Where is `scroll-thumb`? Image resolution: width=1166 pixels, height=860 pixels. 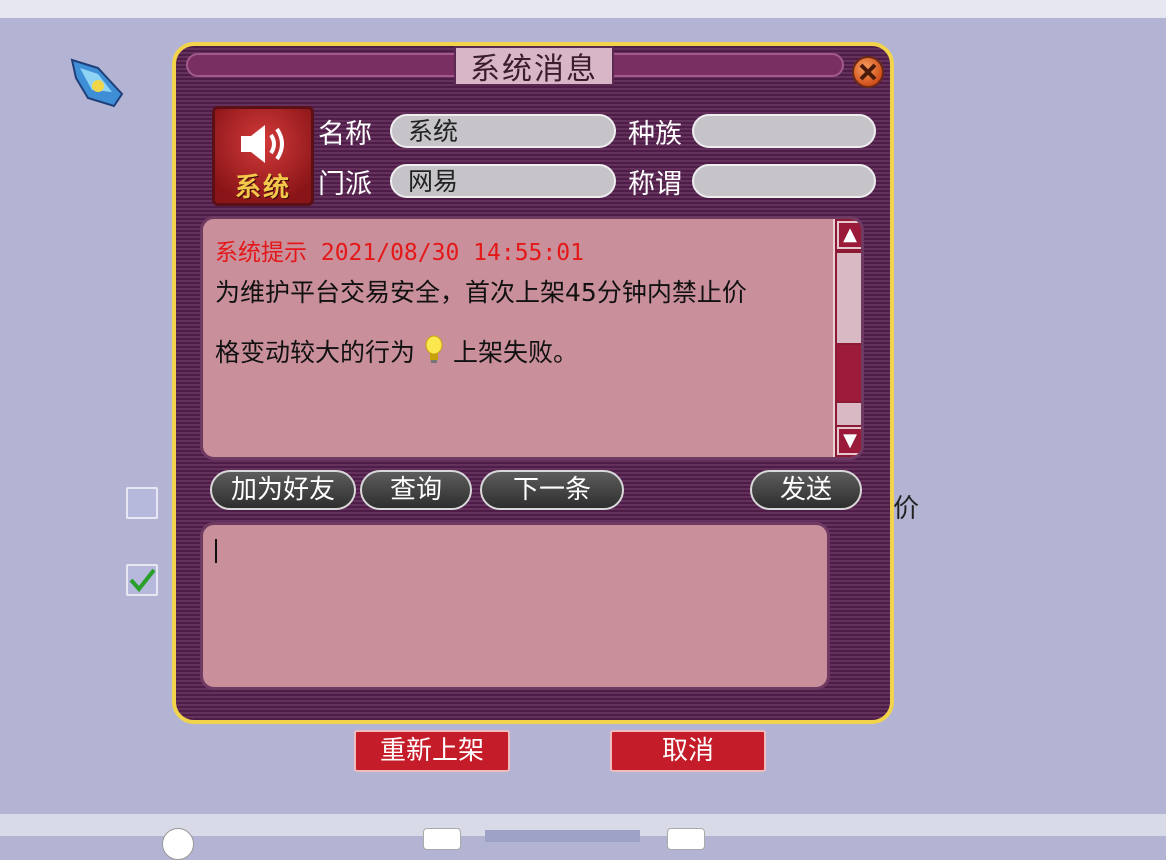 scroll-thumb is located at coordinates (849, 373).